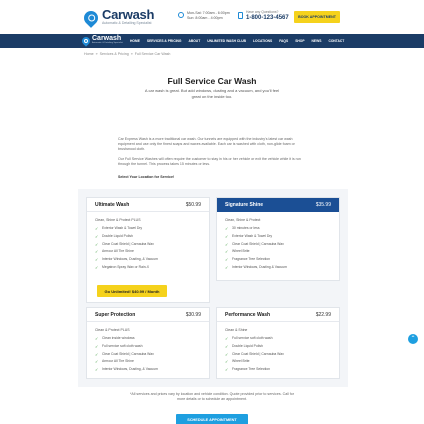 This screenshot has width=424, height=424. What do you see at coordinates (236, 330) in the screenshot?
I see `plan-subtitle: Clean & Shine` at bounding box center [236, 330].